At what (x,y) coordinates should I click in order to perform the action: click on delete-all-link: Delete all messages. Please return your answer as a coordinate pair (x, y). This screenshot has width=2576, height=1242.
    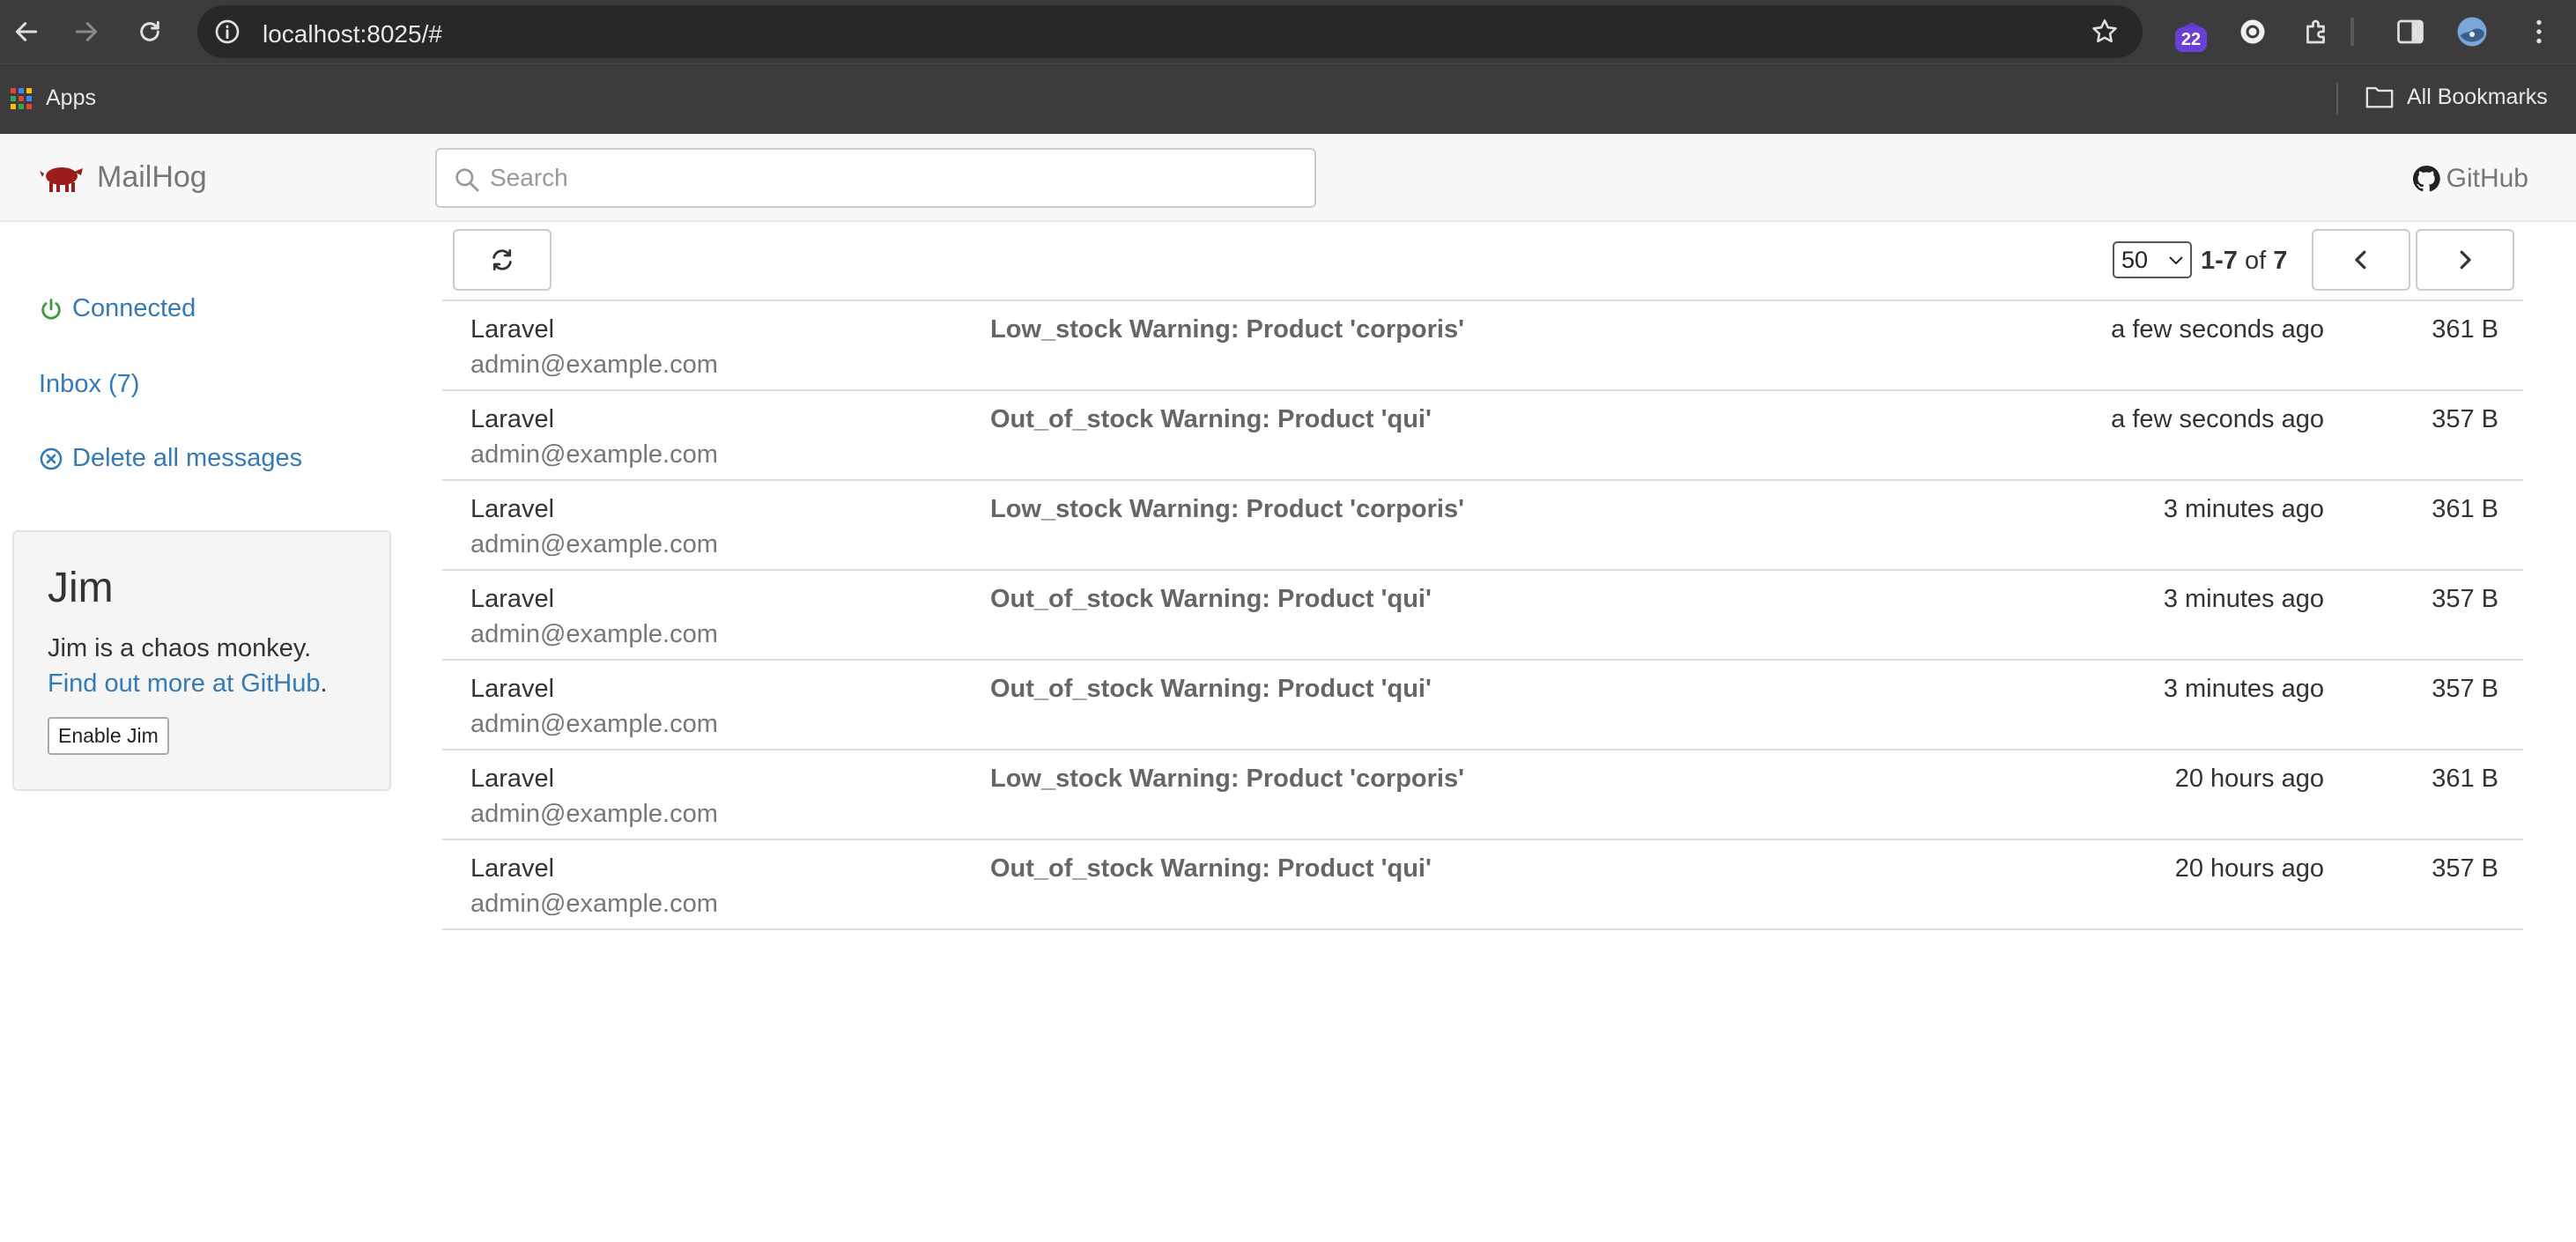
    Looking at the image, I should click on (171, 458).